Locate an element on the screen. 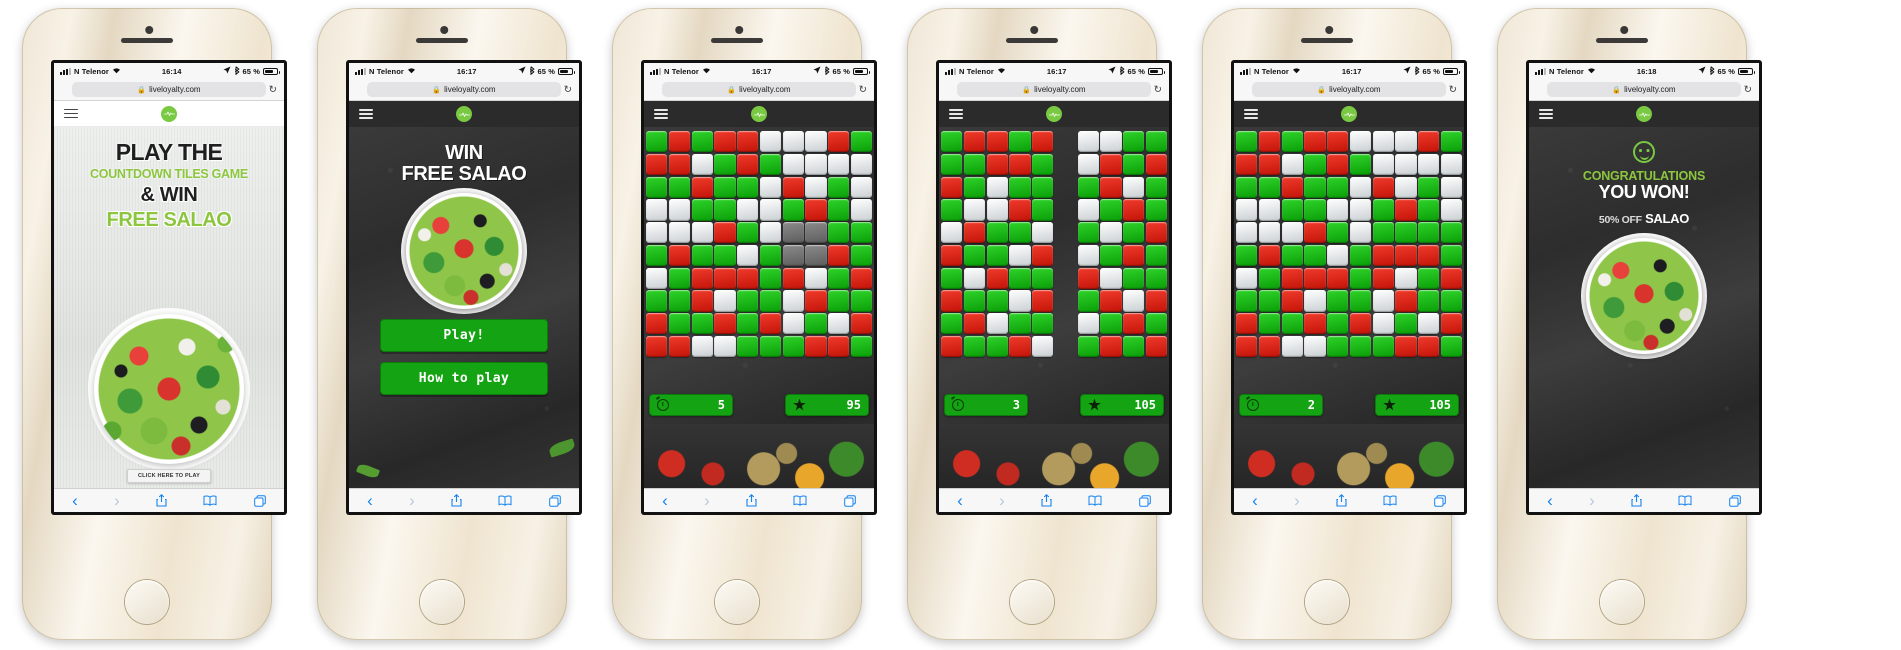 This screenshot has width=1901, height=650. tile-grid is located at coordinates (1054, 244).